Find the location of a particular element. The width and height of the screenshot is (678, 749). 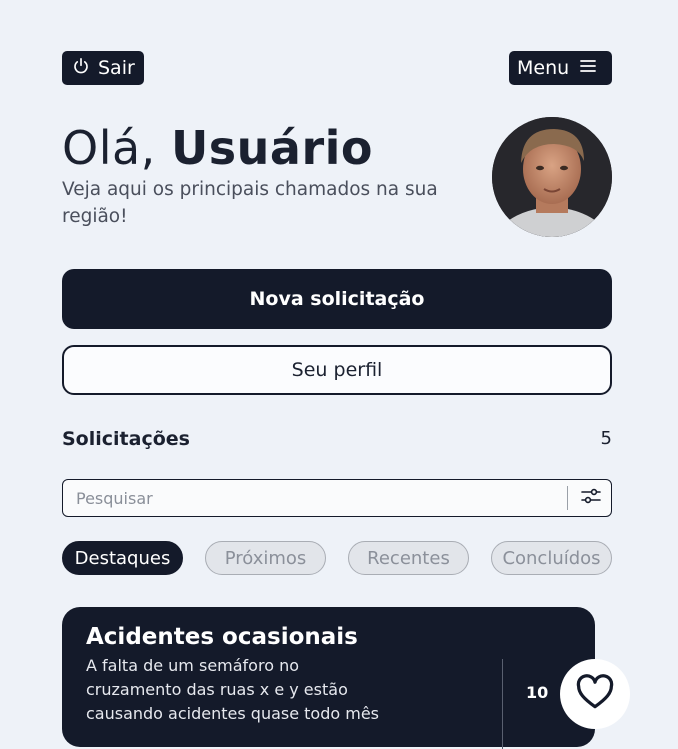

tab-concluidos: Concluídos is located at coordinates (551, 558).